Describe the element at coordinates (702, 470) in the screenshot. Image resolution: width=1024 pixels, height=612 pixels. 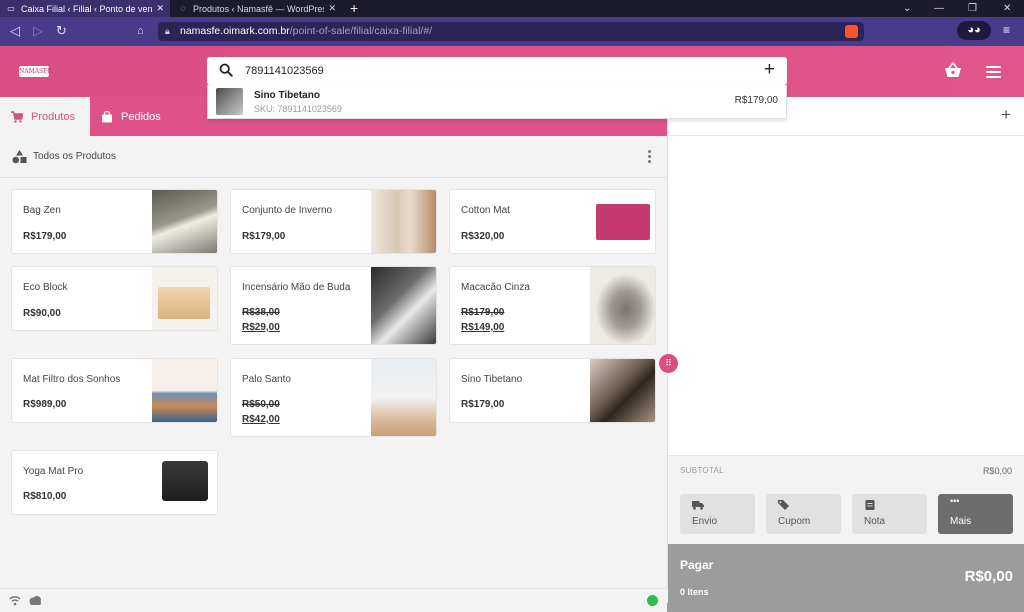
I see `subtotal-label: SUBTOTAL` at that location.